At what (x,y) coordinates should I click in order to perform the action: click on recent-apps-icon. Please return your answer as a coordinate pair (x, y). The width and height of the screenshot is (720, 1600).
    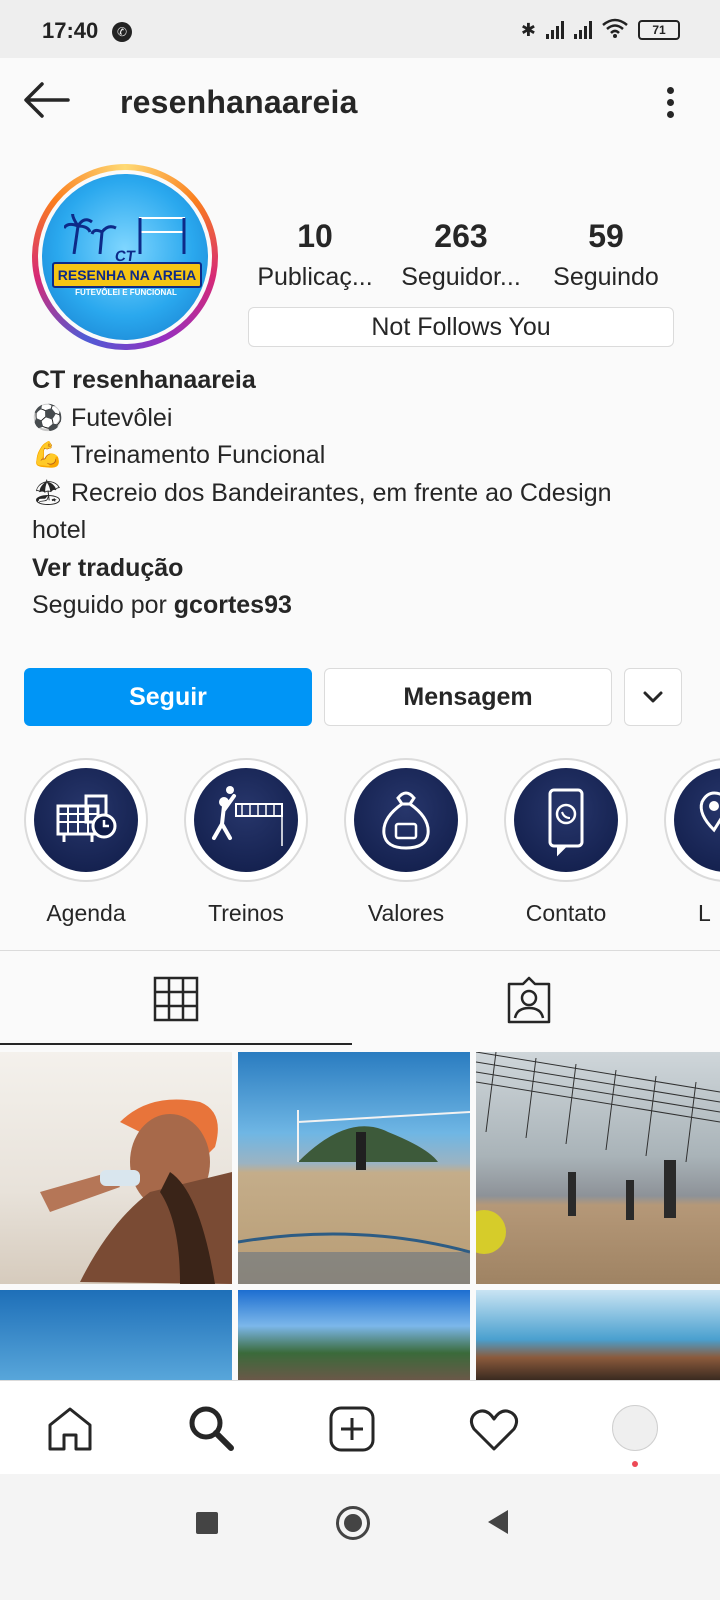
    Looking at the image, I should click on (207, 1523).